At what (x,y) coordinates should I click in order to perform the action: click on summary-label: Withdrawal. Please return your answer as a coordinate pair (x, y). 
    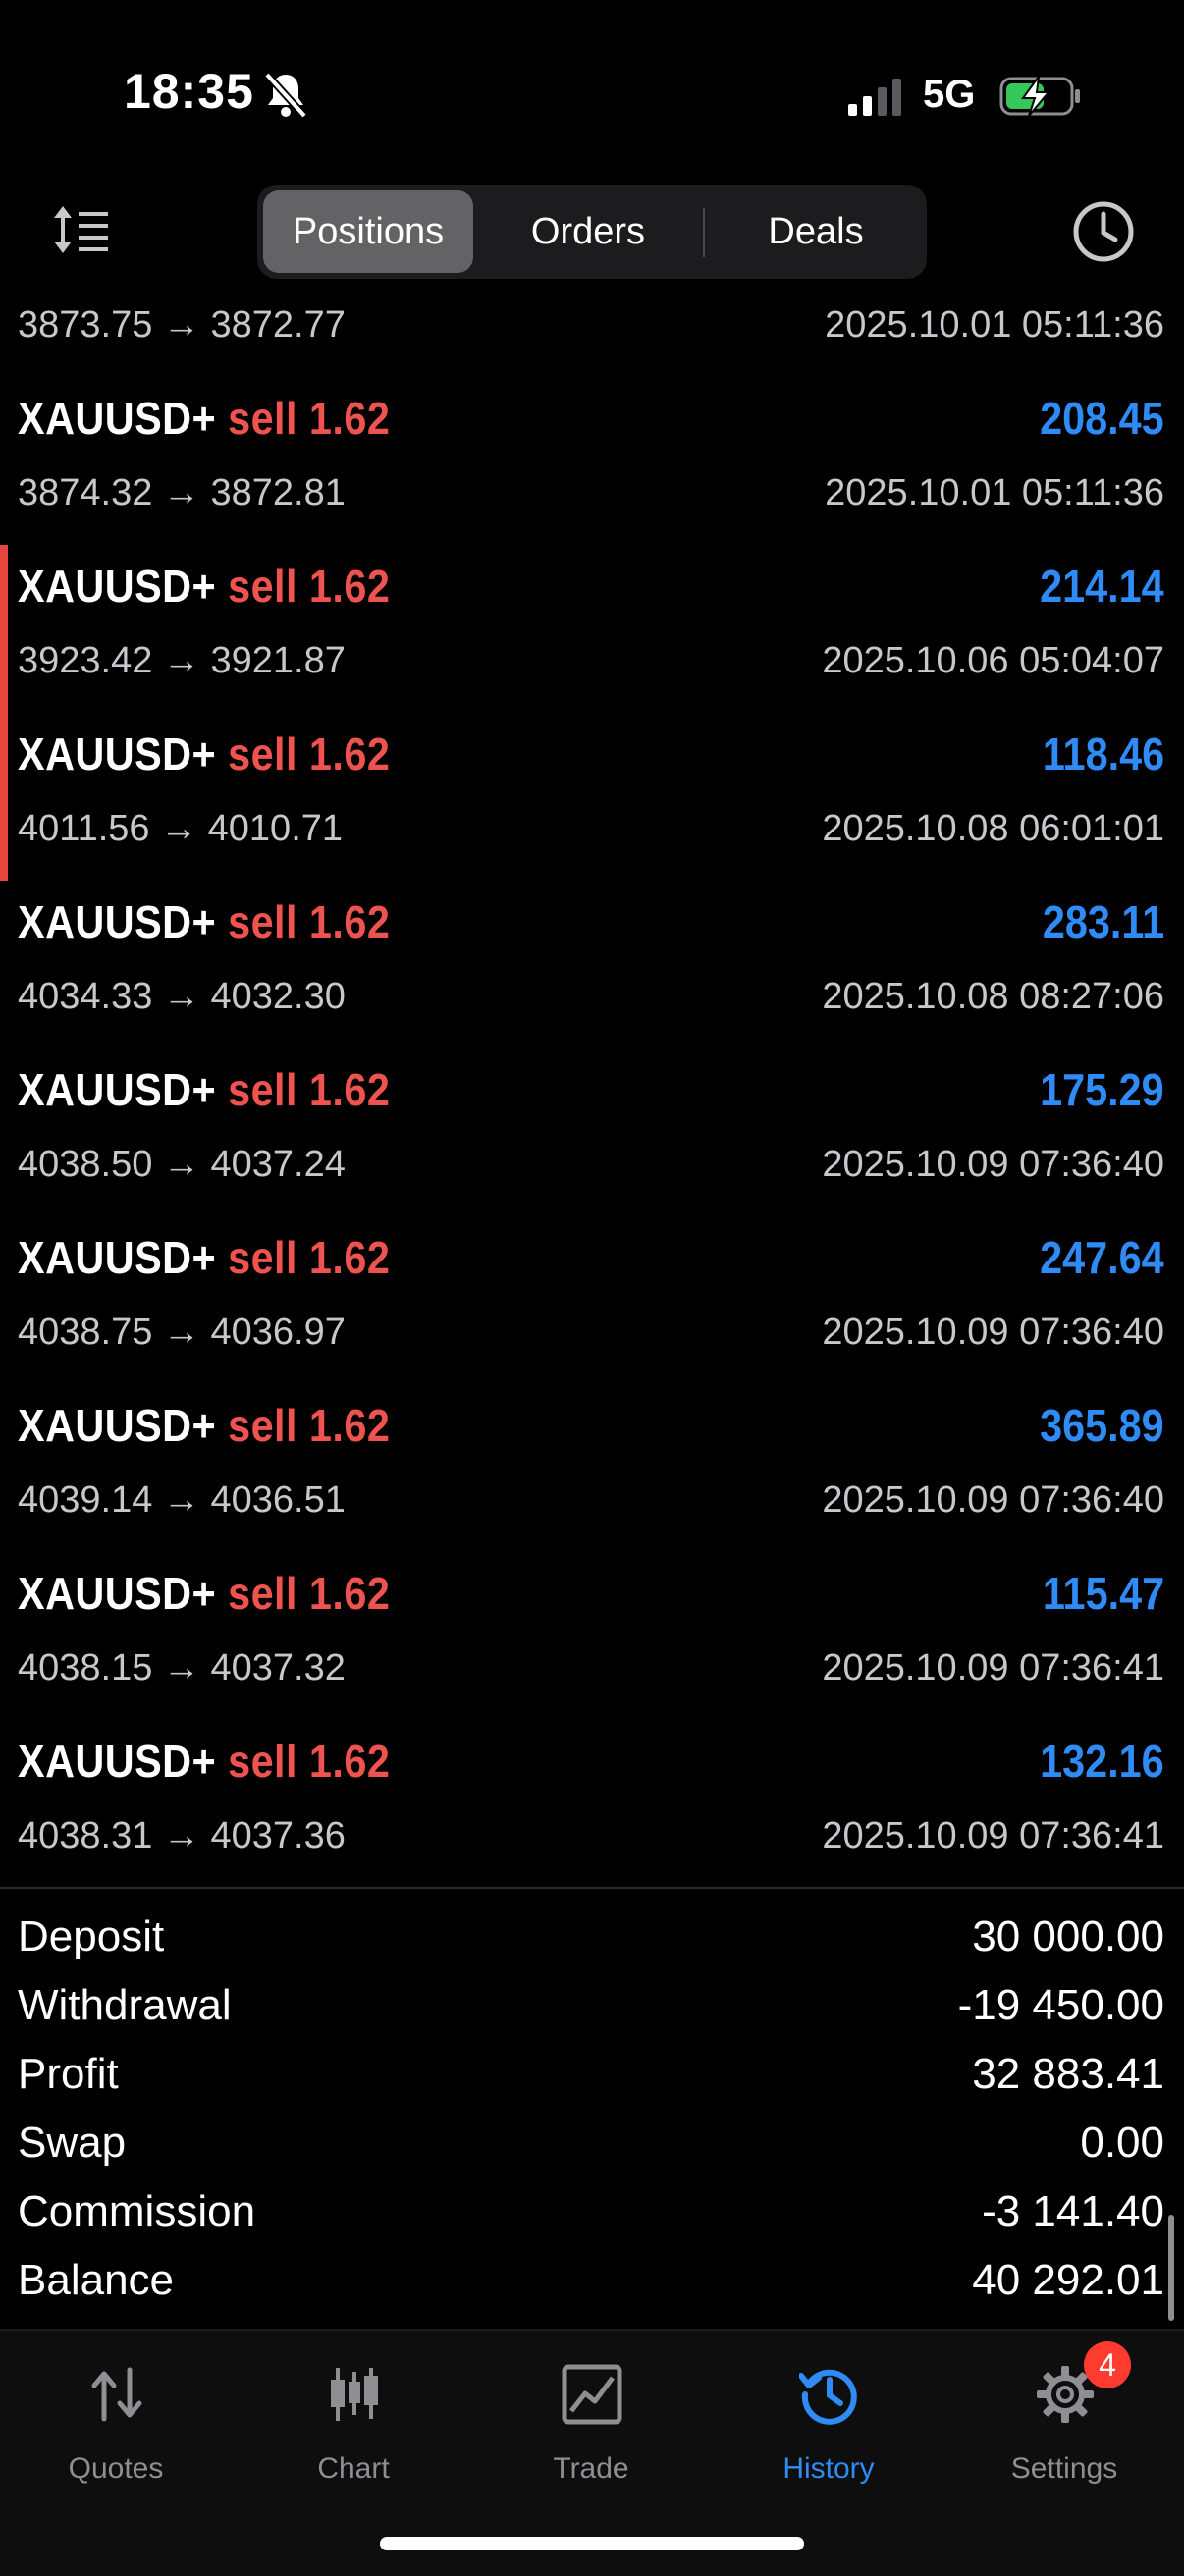
    Looking at the image, I should click on (125, 2005).